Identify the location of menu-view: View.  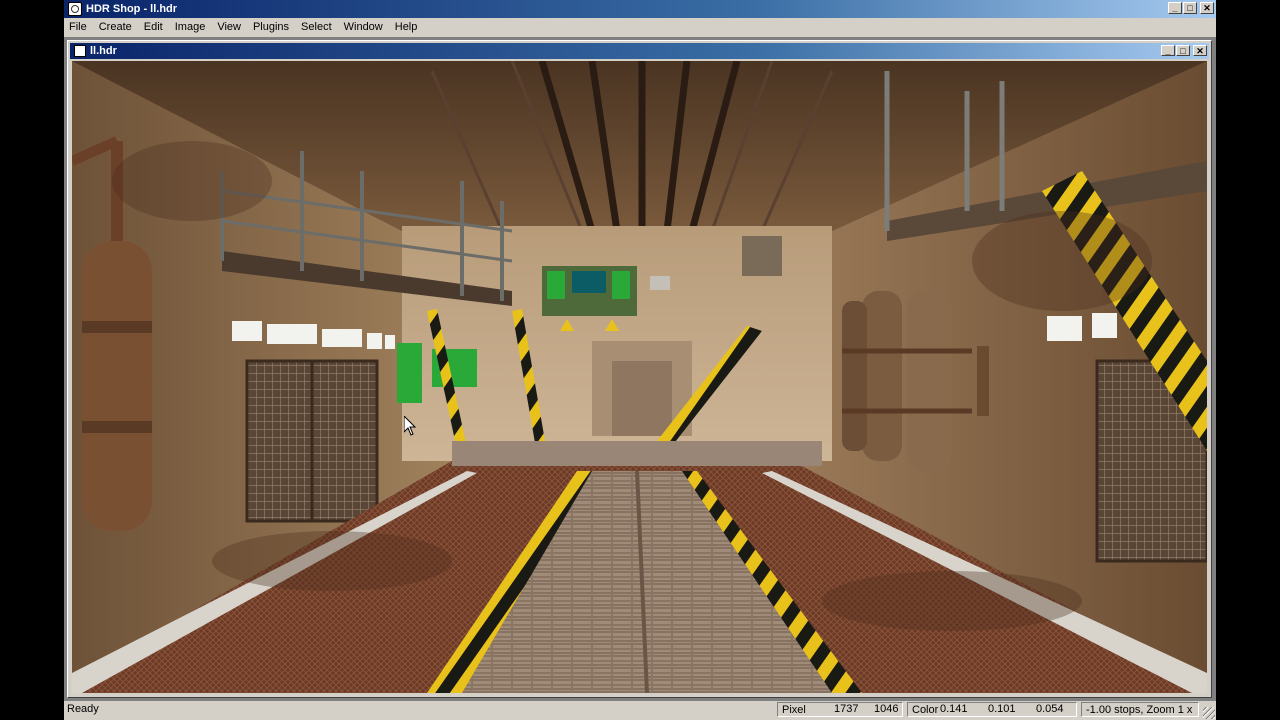
(229, 27).